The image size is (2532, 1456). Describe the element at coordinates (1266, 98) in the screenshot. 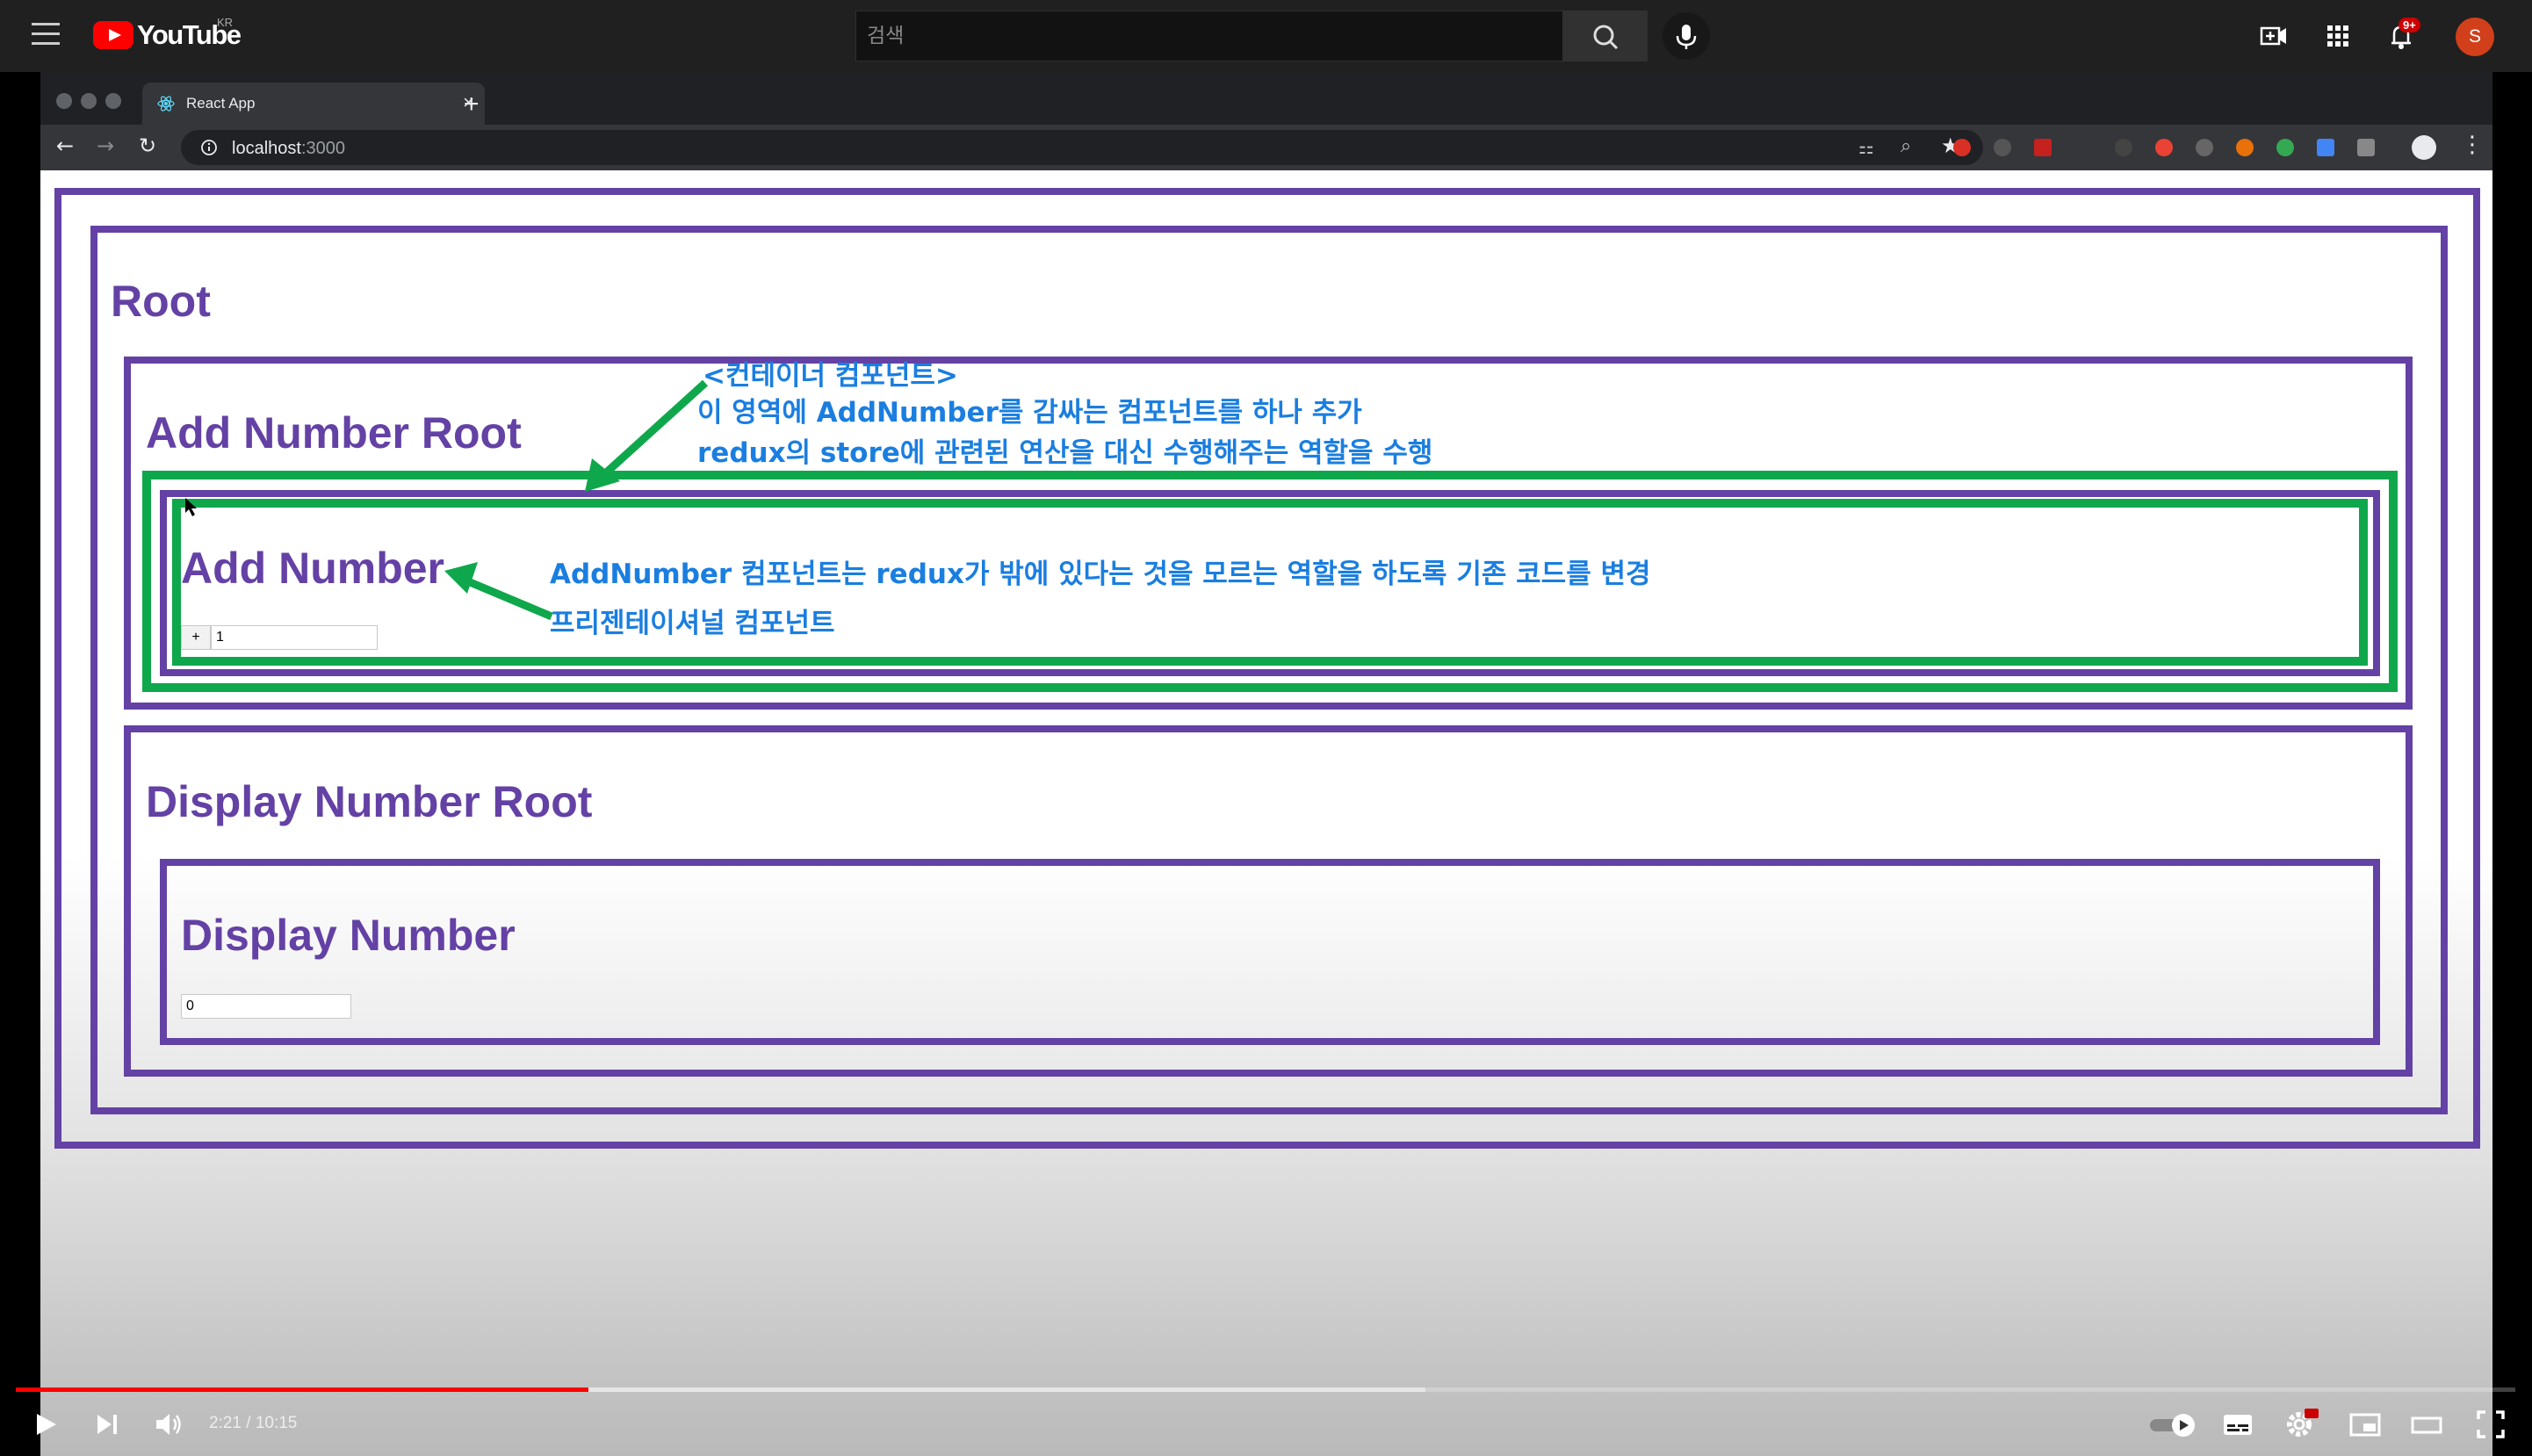

I see `browser-tab-strip: React App × +` at that location.